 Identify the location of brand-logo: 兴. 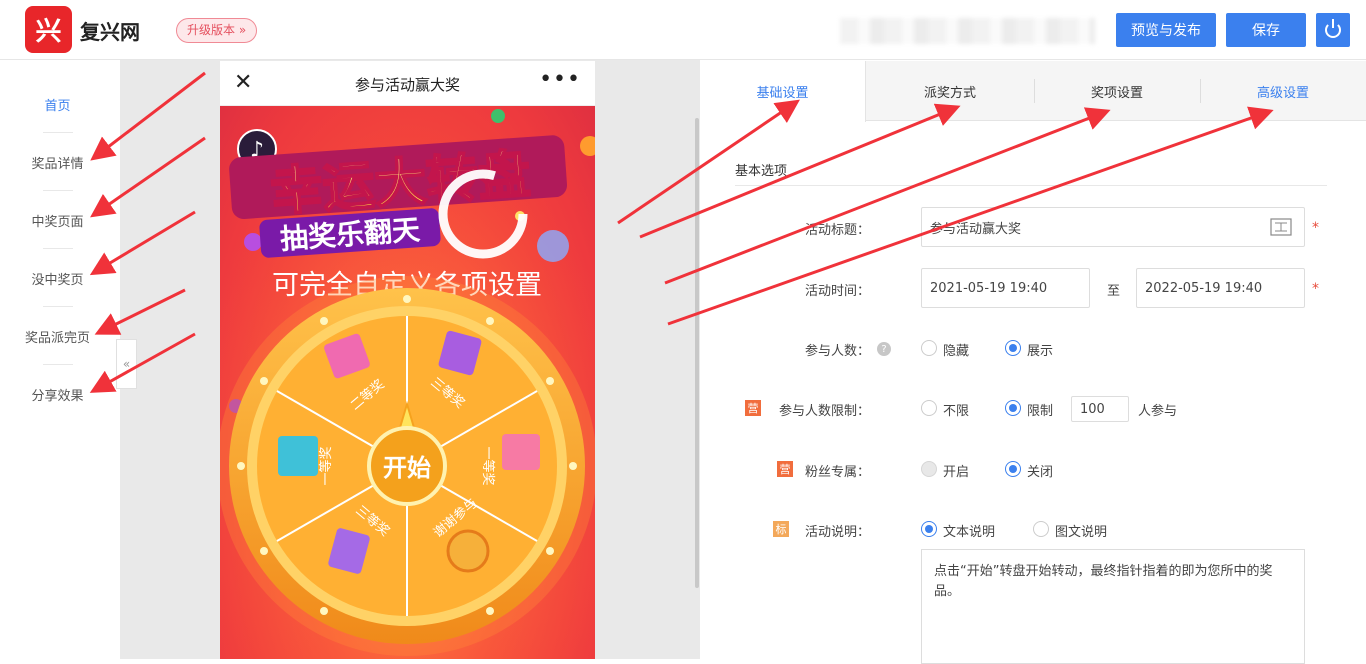
(48, 29).